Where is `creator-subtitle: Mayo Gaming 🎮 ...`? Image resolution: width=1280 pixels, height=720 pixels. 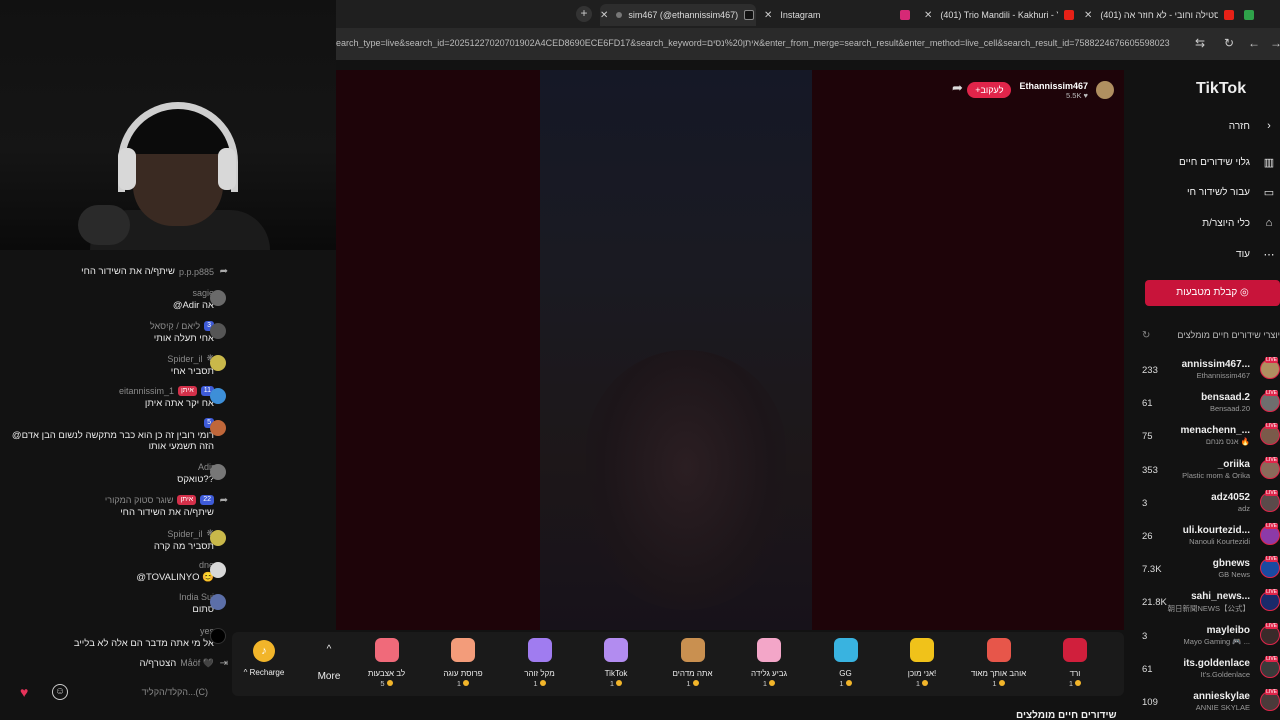
creator-subtitle: Mayo Gaming 🎮 ... is located at coordinates (1216, 641).